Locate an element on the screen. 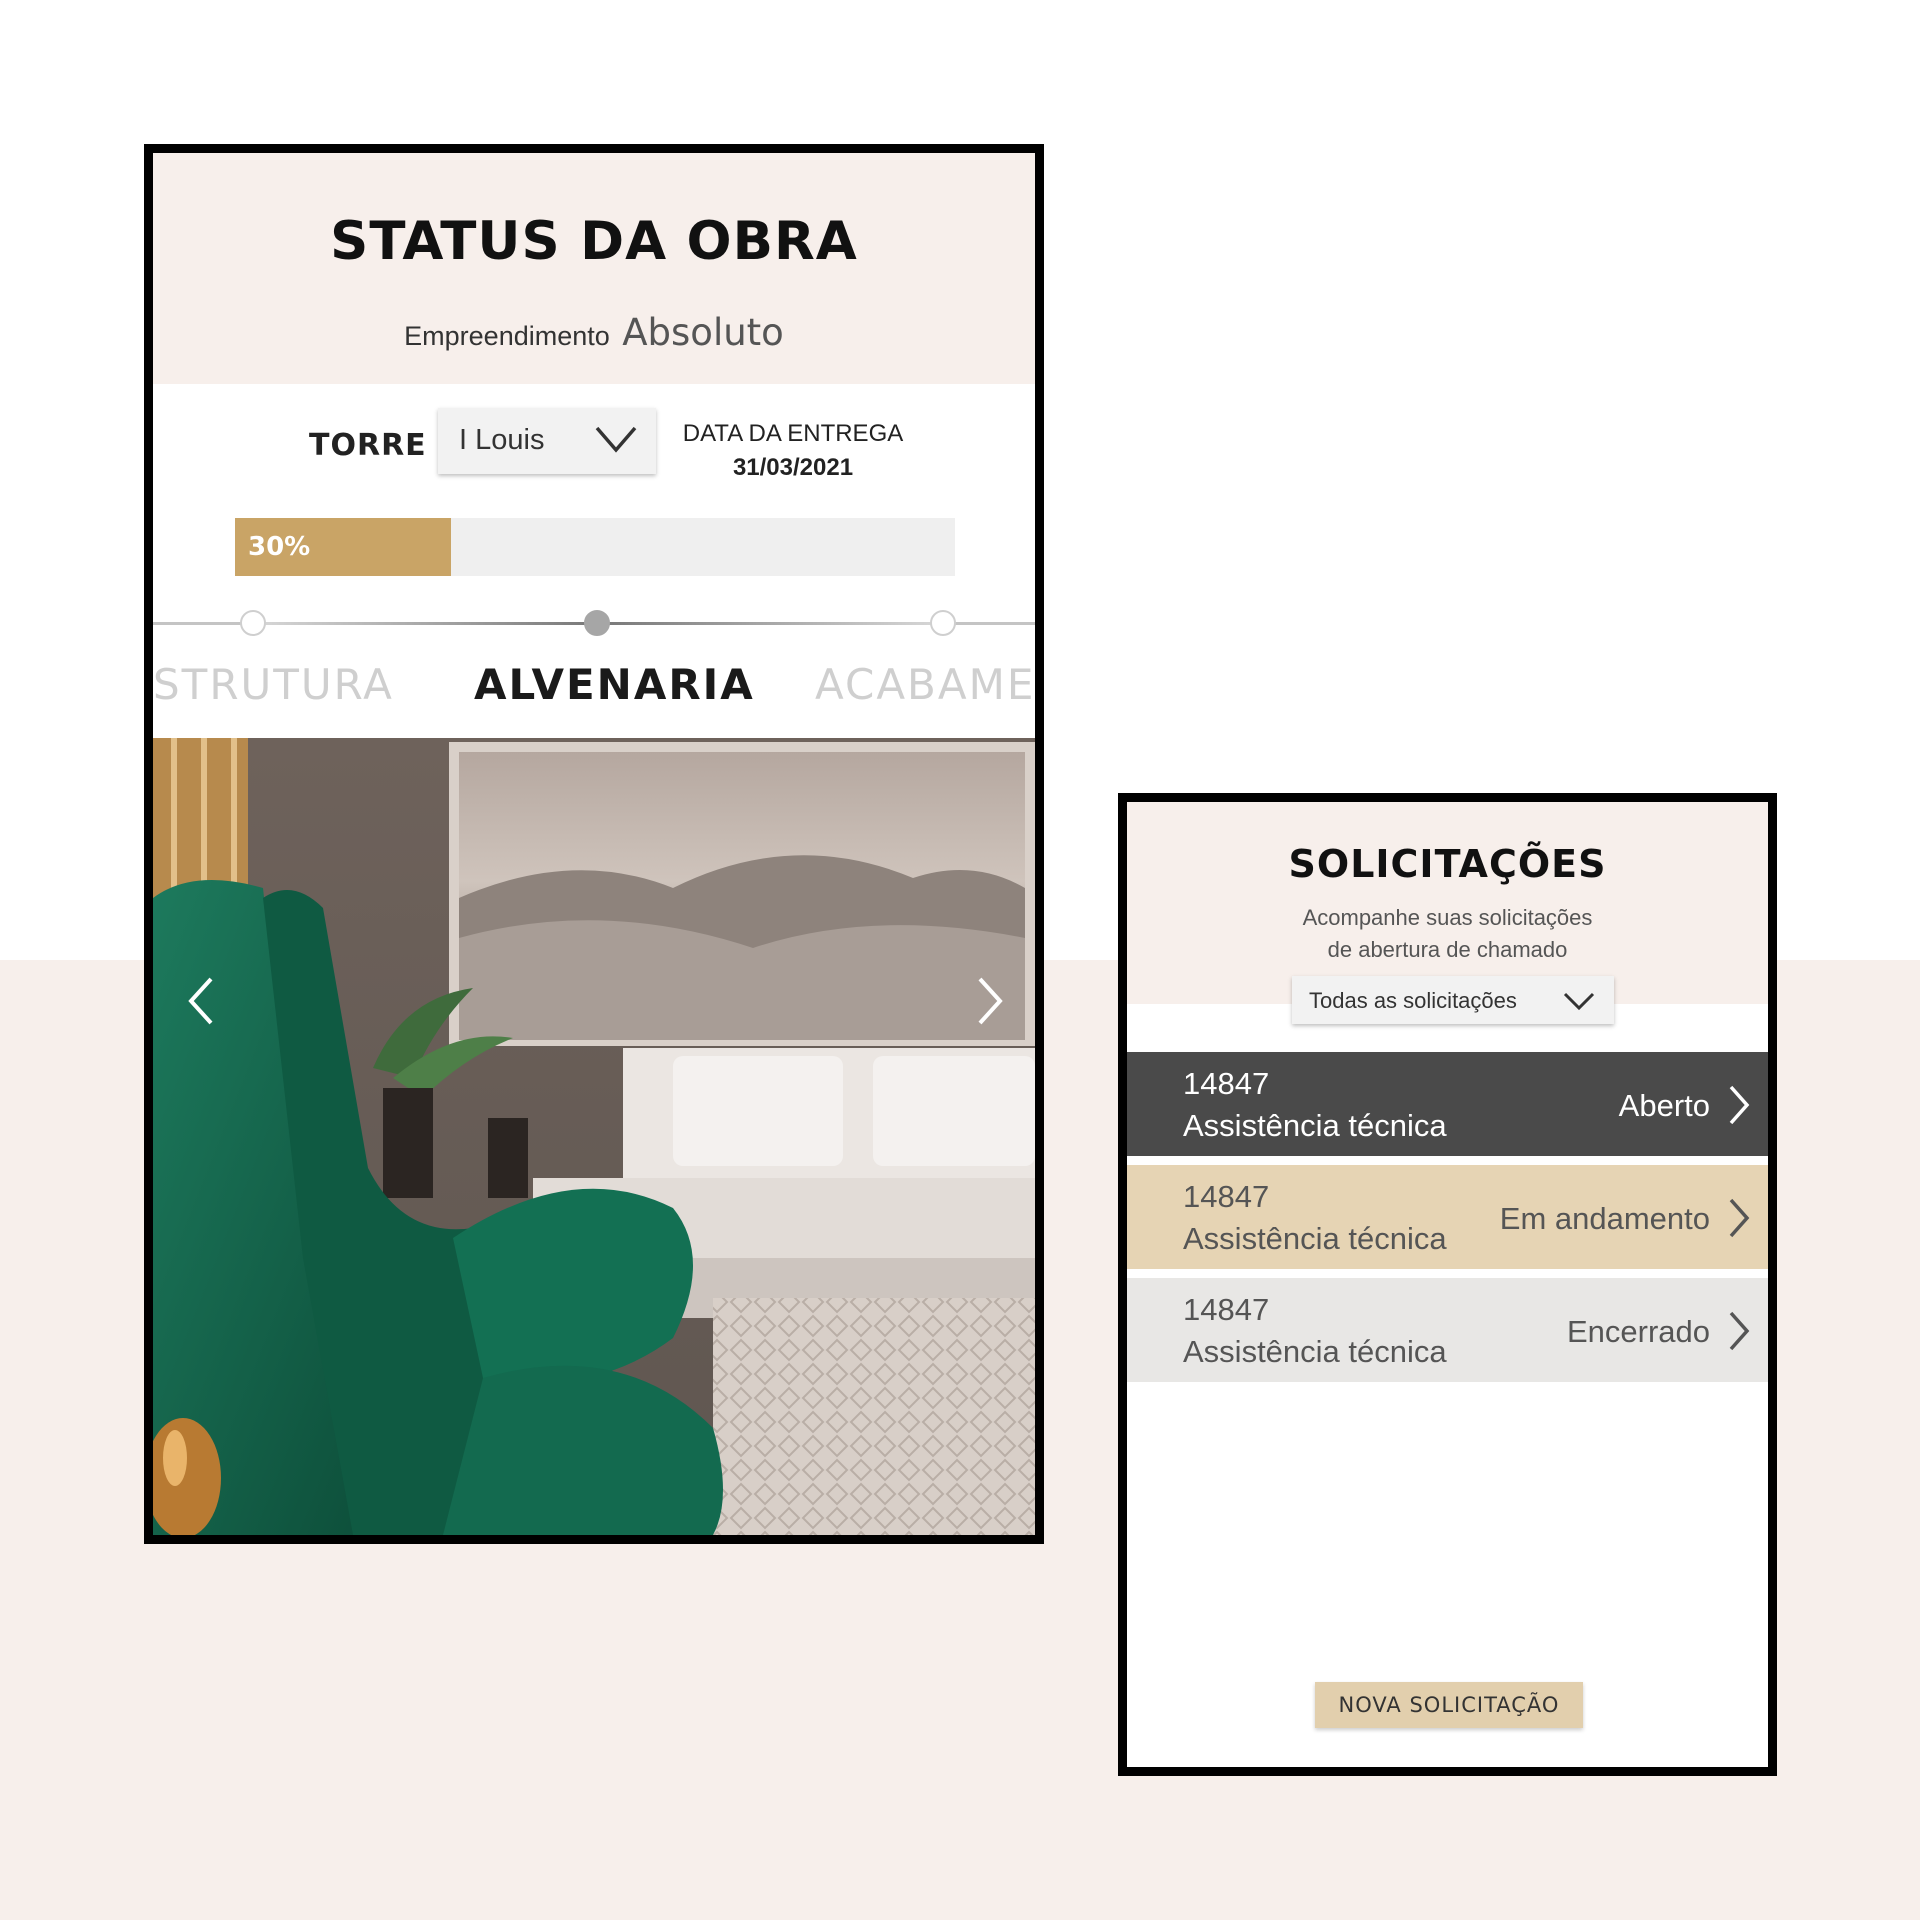 The image size is (1920, 1920). tower-label: TORRE is located at coordinates (368, 445).